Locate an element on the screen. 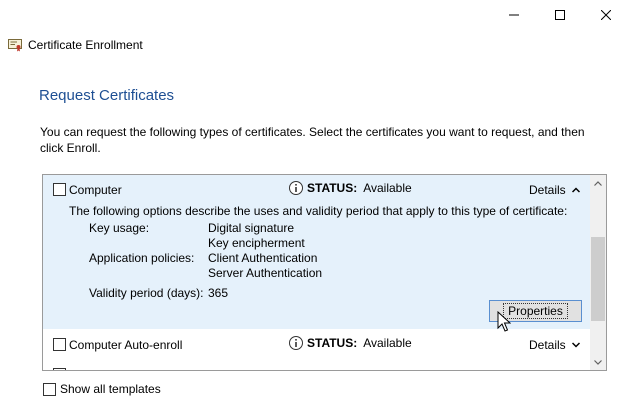 Image resolution: width=629 pixels, height=409 pixels. scroll-up-icon is located at coordinates (598, 183).